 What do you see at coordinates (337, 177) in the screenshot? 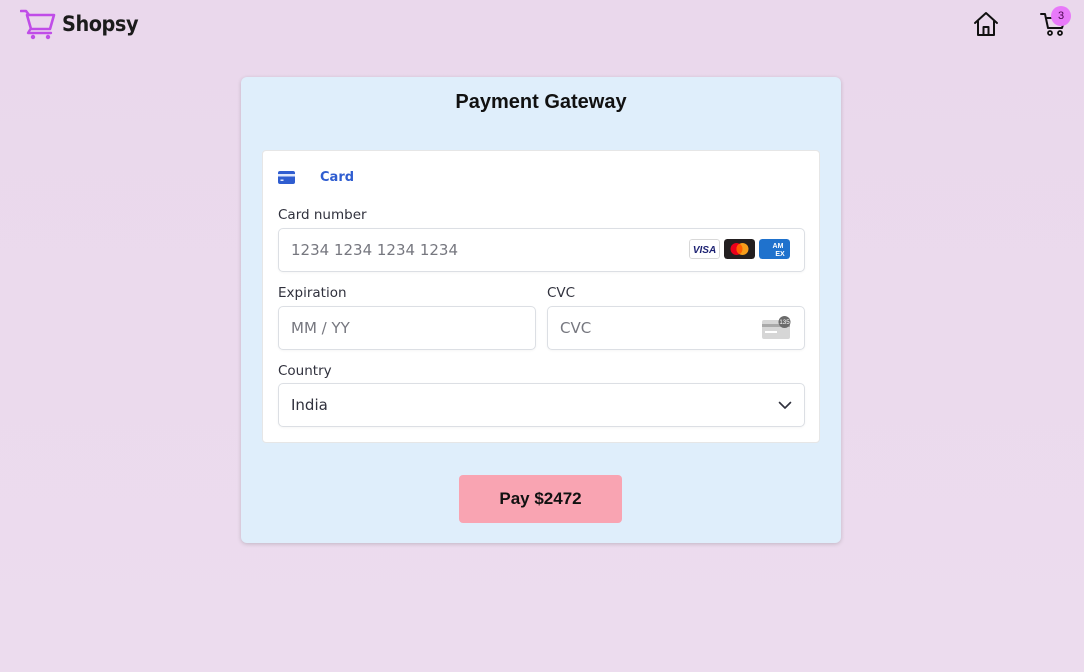
I see `tab-card-label: Card` at bounding box center [337, 177].